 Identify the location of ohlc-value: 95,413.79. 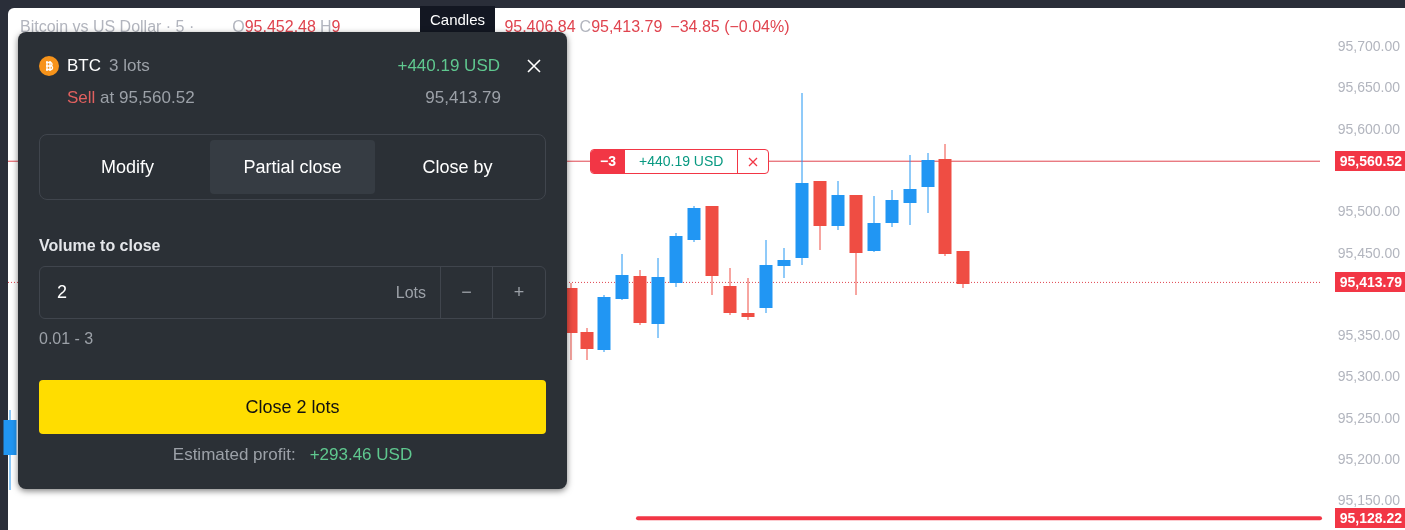
(627, 27).